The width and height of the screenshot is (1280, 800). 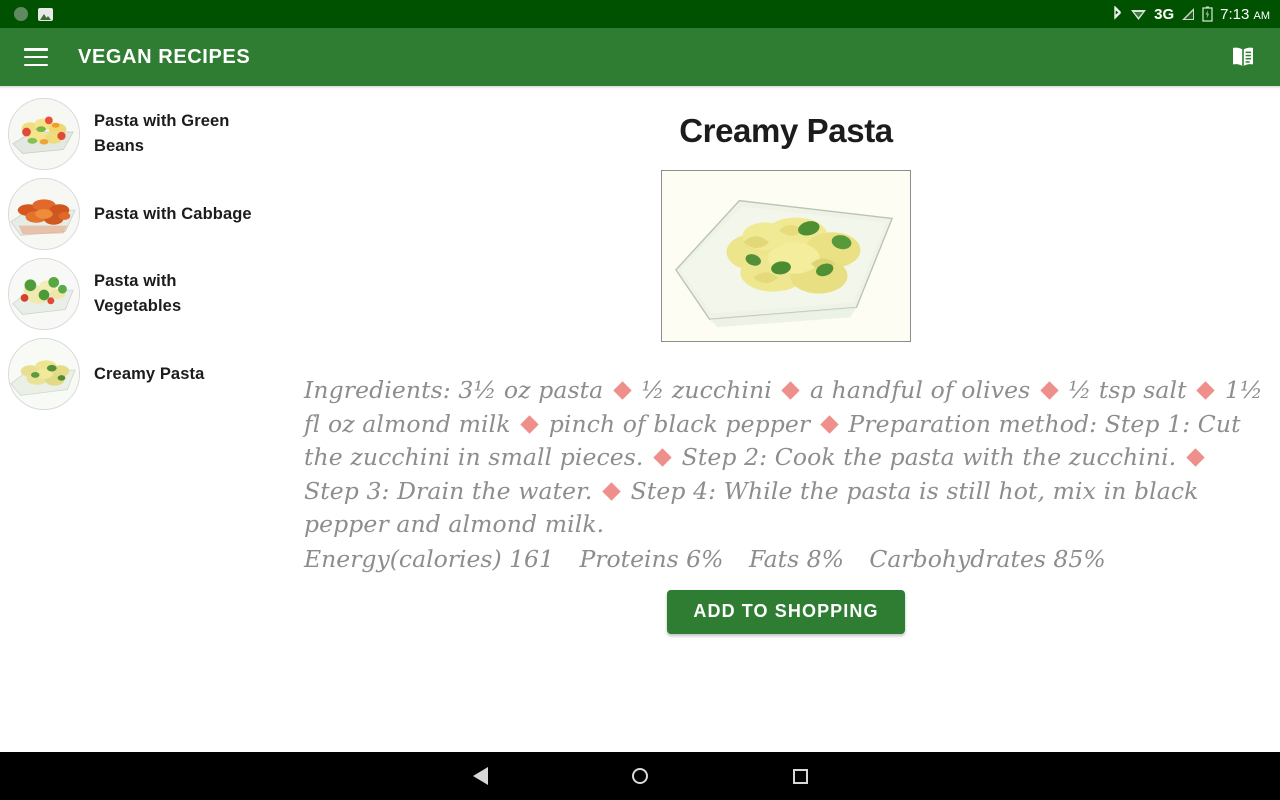 What do you see at coordinates (1127, 390) in the screenshot?
I see `ingredient-item: ½ tsp salt` at bounding box center [1127, 390].